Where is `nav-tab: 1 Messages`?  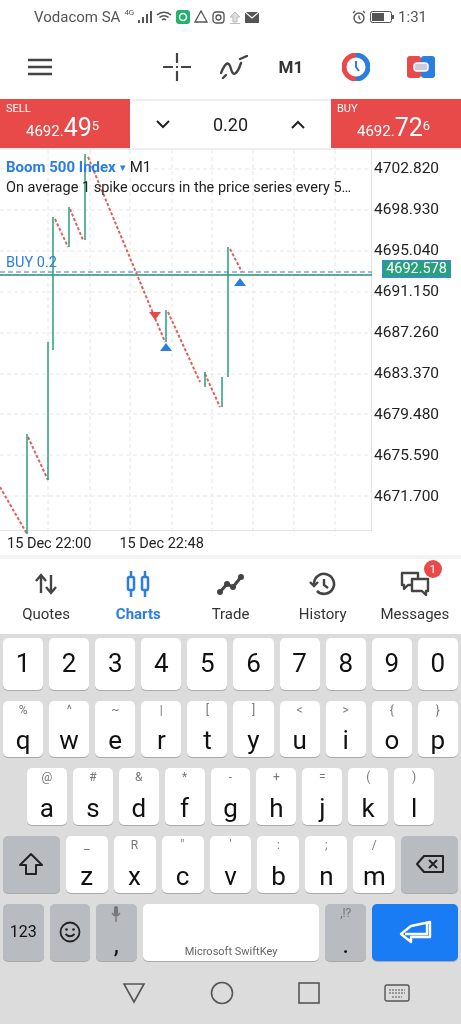
nav-tab: 1 Messages is located at coordinates (414, 597).